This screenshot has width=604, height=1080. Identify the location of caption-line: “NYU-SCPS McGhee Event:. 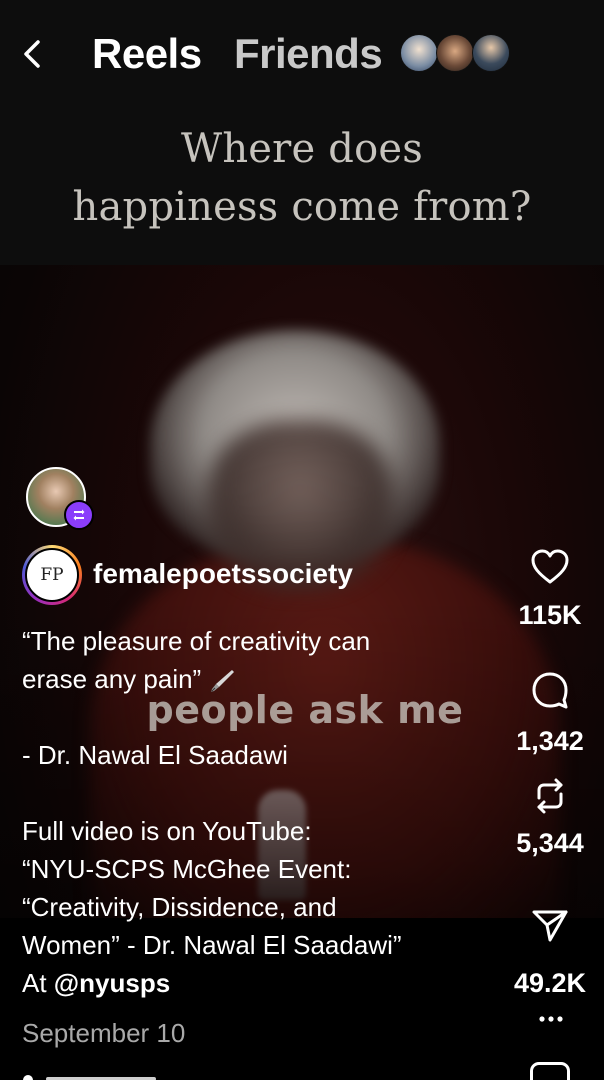
(187, 869).